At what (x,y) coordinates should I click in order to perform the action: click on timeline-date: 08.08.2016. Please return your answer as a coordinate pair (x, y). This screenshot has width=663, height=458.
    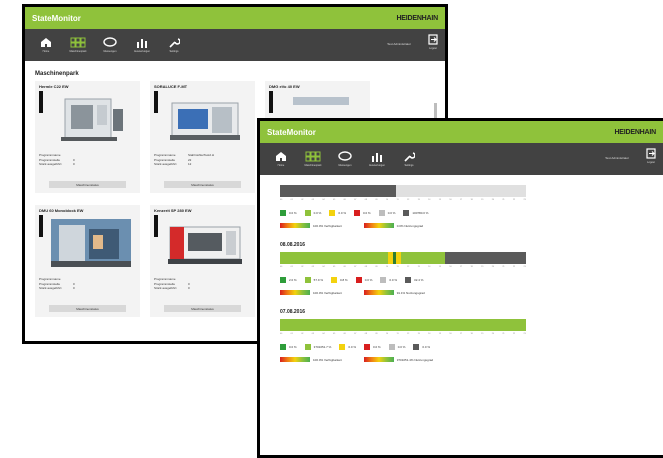
    Looking at the image, I should click on (293, 245).